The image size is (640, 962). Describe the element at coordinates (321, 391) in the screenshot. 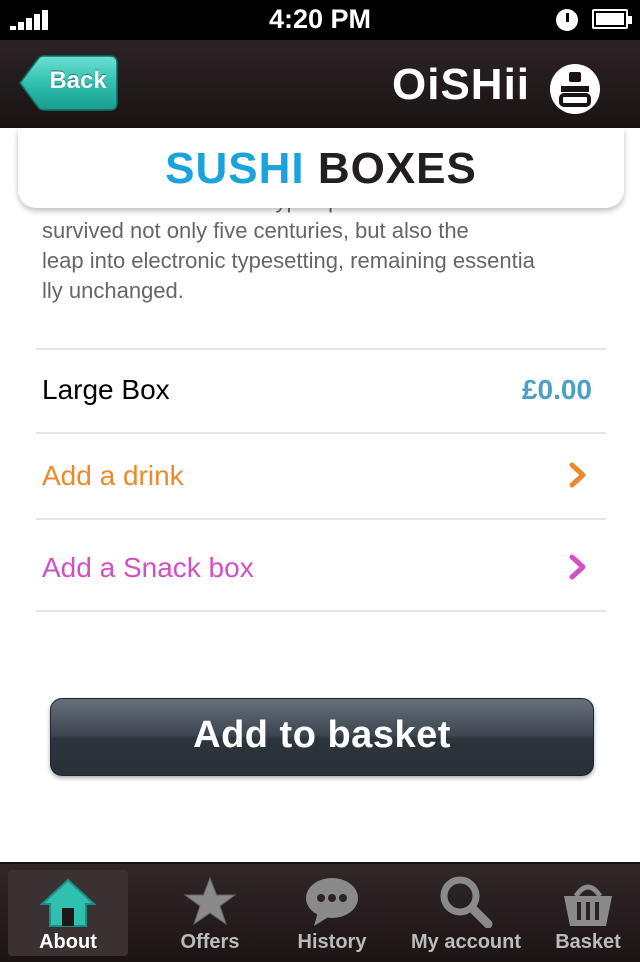

I see `large-box-row: Large Box £0.00` at that location.